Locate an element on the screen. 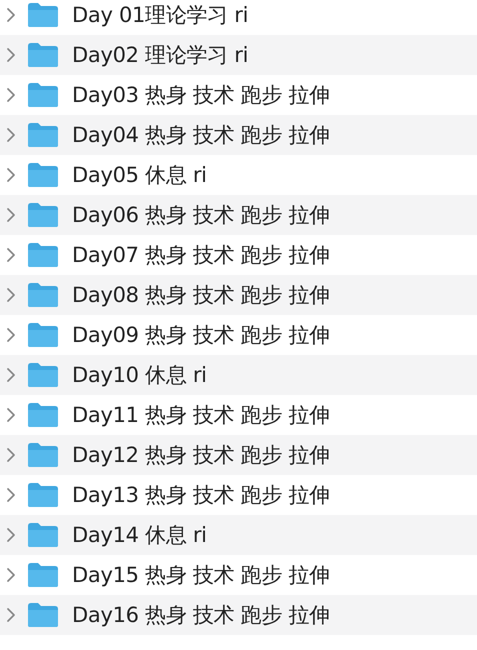  folder-name: Day15 热身 技术 跑步 拉伸 is located at coordinates (201, 575).